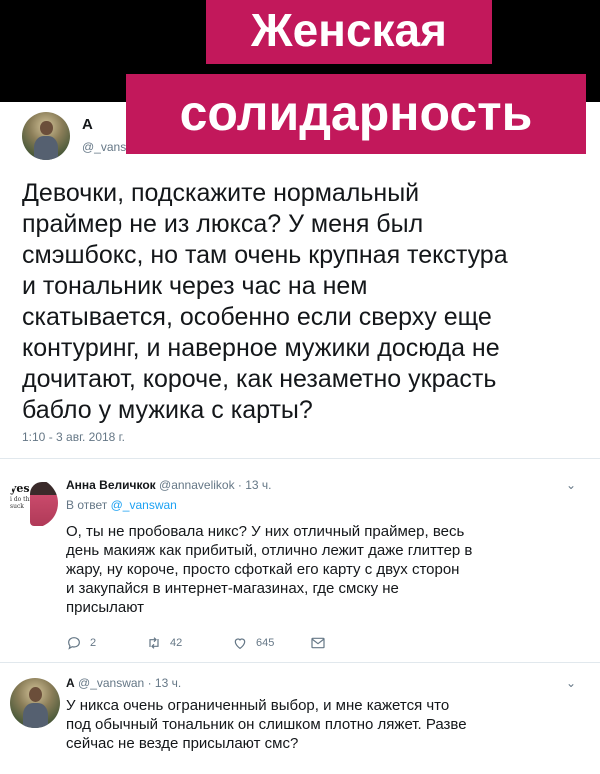 This screenshot has width=600, height=774. Describe the element at coordinates (221, 193) in the screenshot. I see `main-text-line: Девочки, подскажите нормальный` at that location.